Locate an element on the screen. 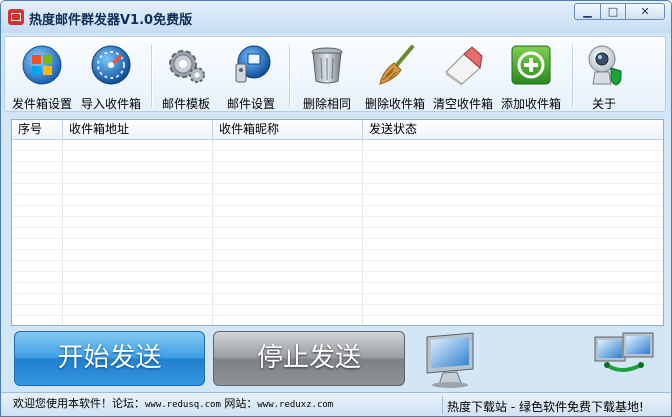 The height and width of the screenshot is (417, 672). toolbar-label: 清空收件箱 is located at coordinates (462, 104).